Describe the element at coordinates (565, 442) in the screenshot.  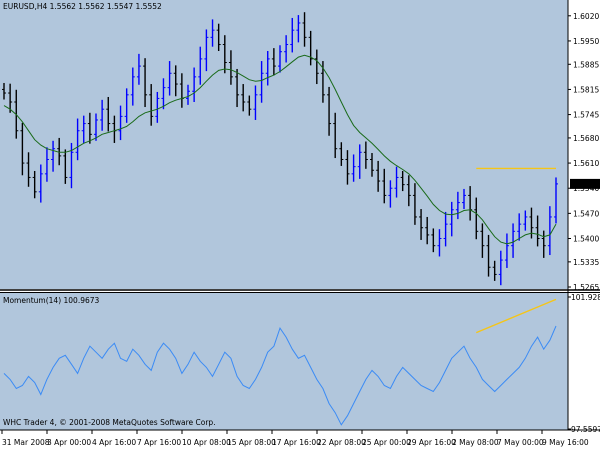
I see `time-tick-label: 9 May 16:00` at that location.